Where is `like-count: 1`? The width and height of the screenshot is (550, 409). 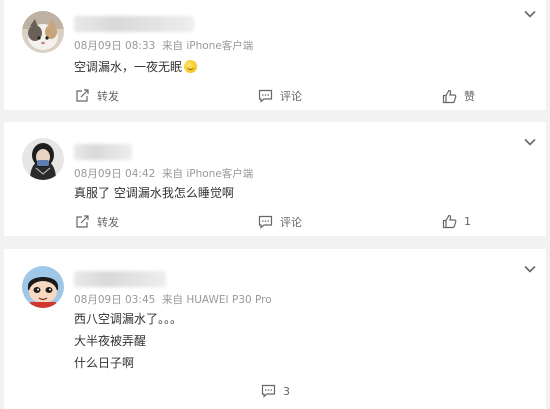
like-count: 1 is located at coordinates (467, 221).